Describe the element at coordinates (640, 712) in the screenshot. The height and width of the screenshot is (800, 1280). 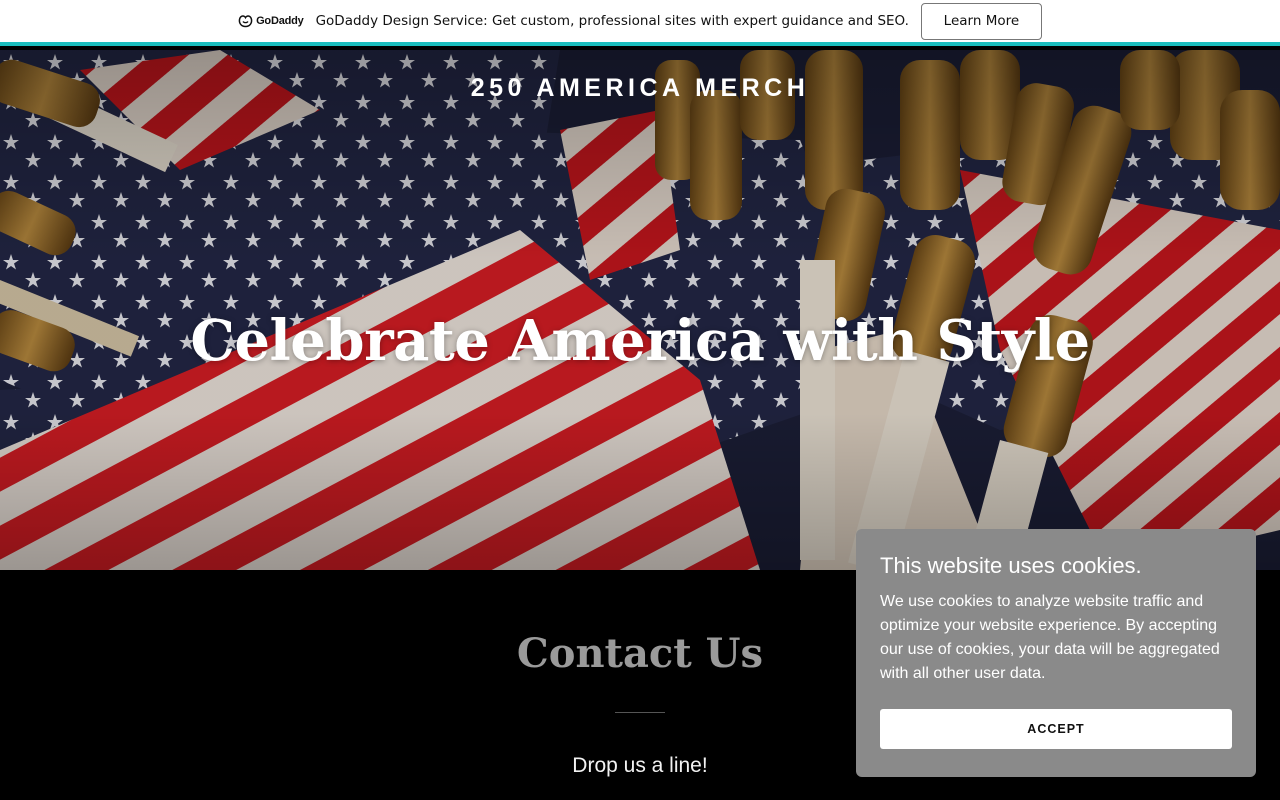
I see `section-divider` at that location.